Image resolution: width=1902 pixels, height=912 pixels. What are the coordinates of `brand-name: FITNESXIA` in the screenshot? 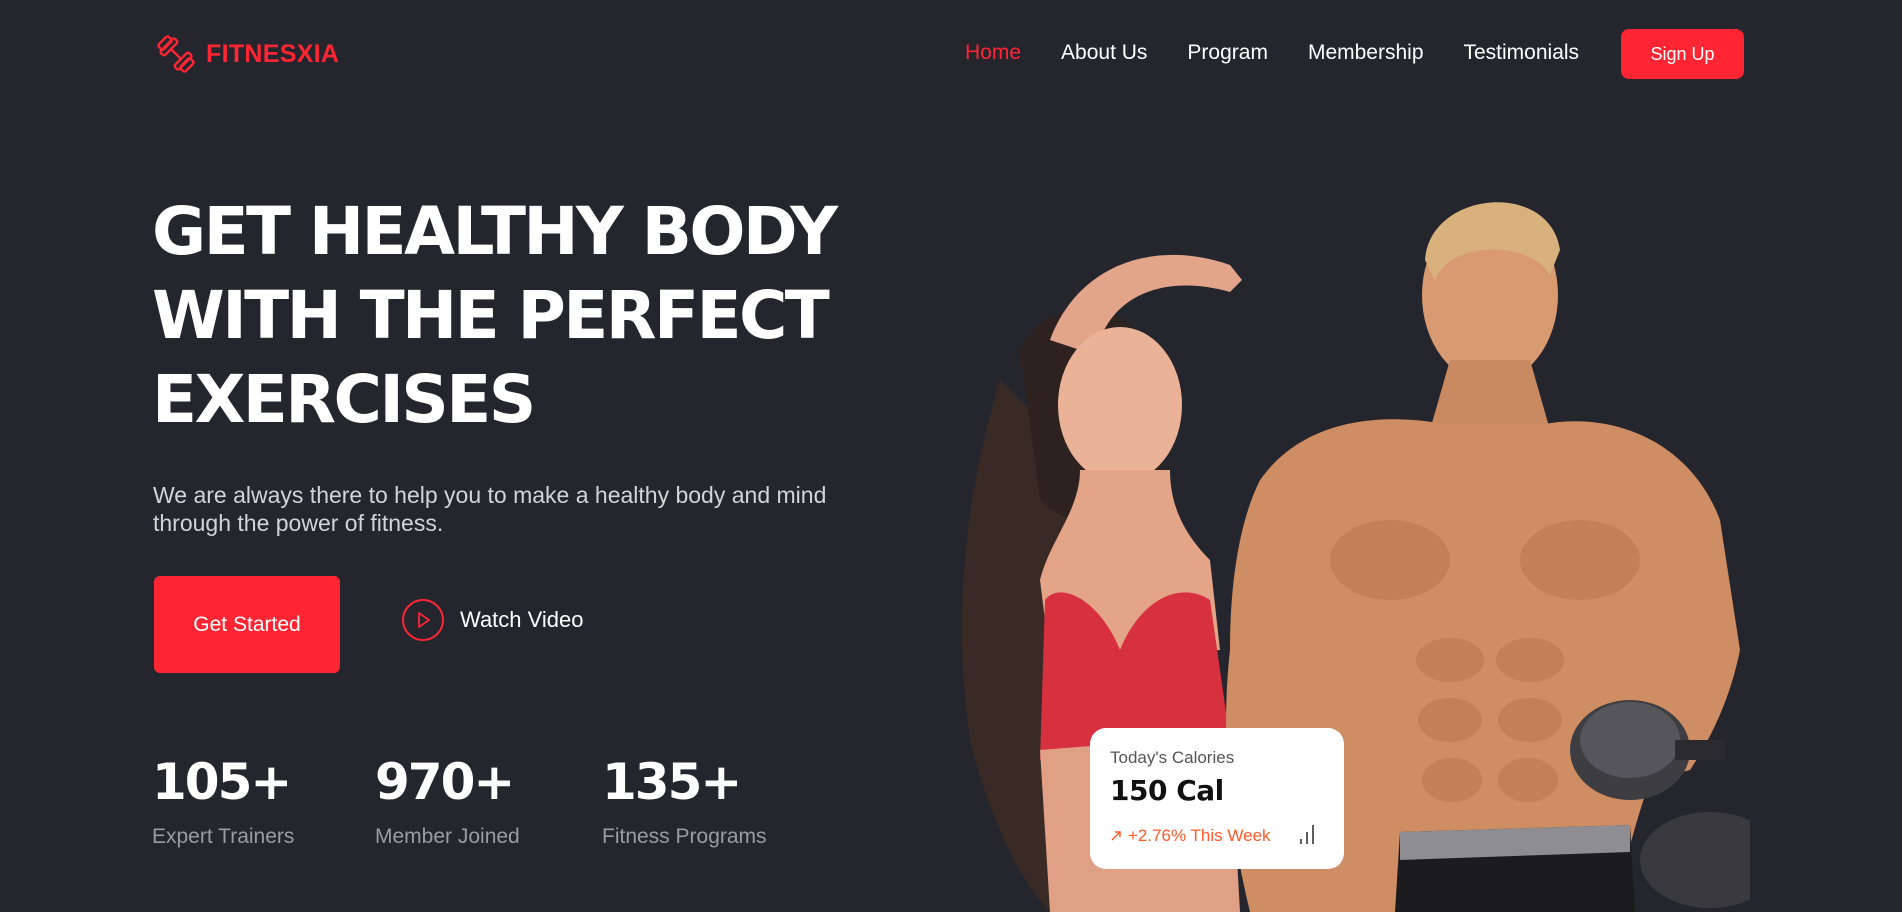 It's located at (273, 53).